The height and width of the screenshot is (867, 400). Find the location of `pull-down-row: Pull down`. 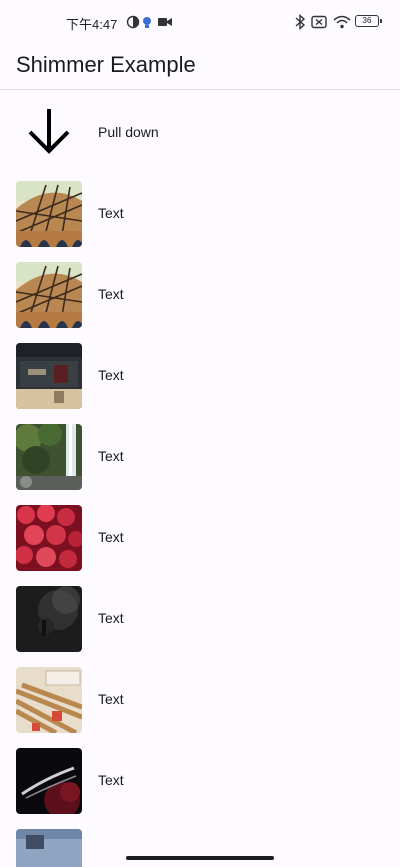

pull-down-row: Pull down is located at coordinates (200, 132).